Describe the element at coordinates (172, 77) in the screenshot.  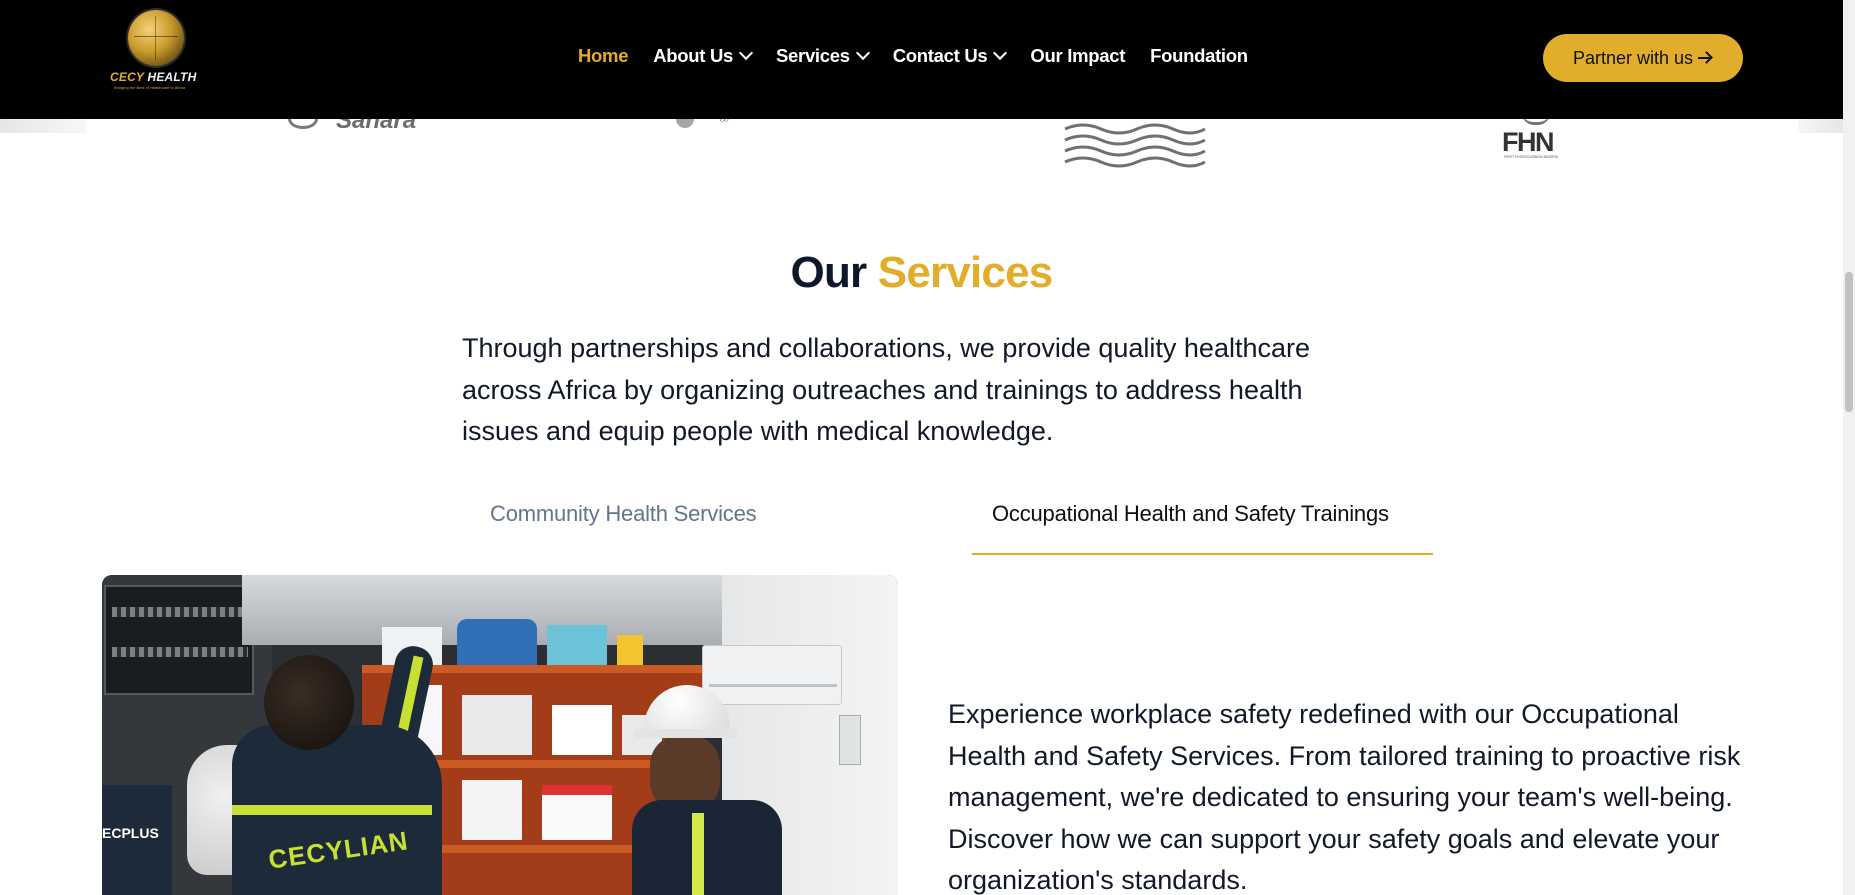
I see `logo-name-accent: HEALTH` at that location.